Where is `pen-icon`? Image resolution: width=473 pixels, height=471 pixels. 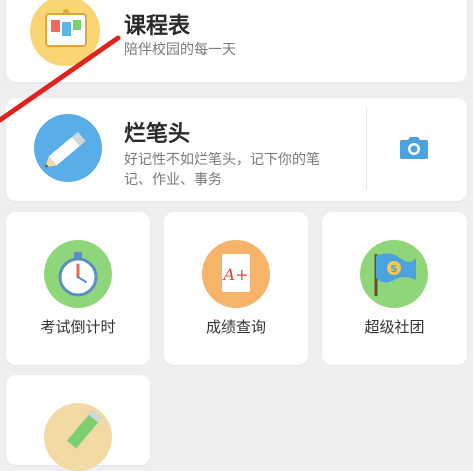 pen-icon is located at coordinates (78, 437).